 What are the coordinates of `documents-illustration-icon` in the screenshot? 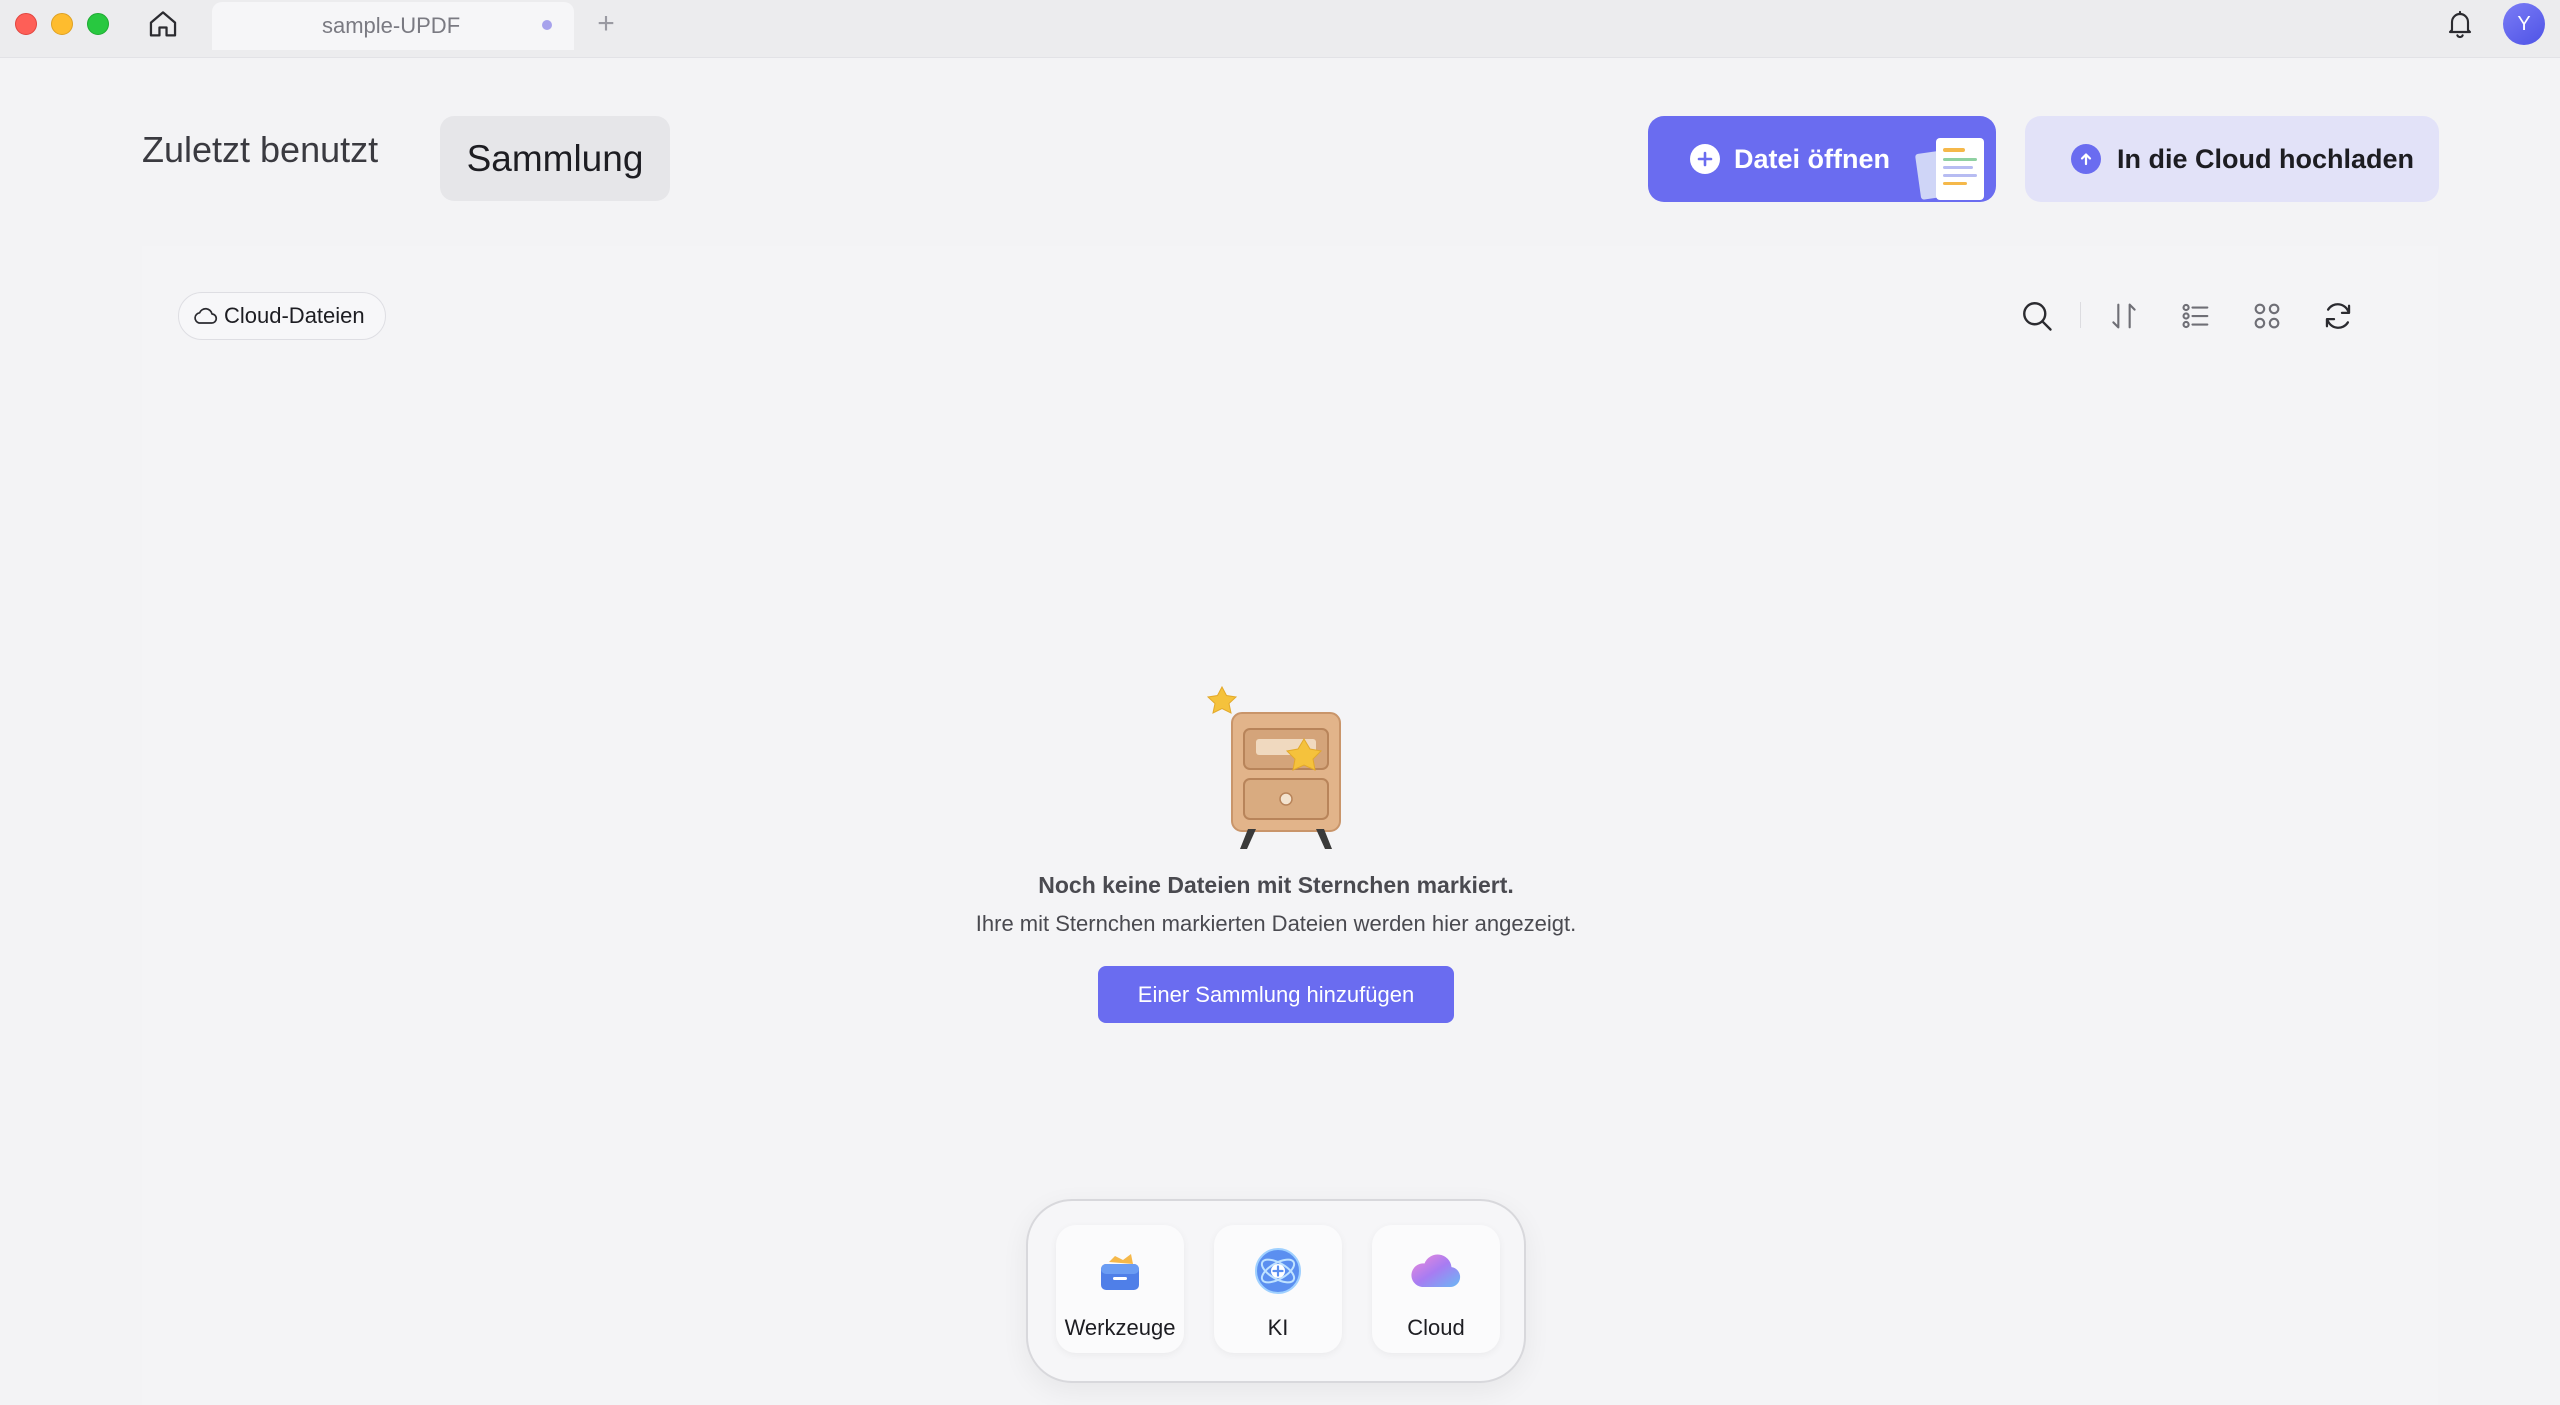 It's located at (1949, 169).